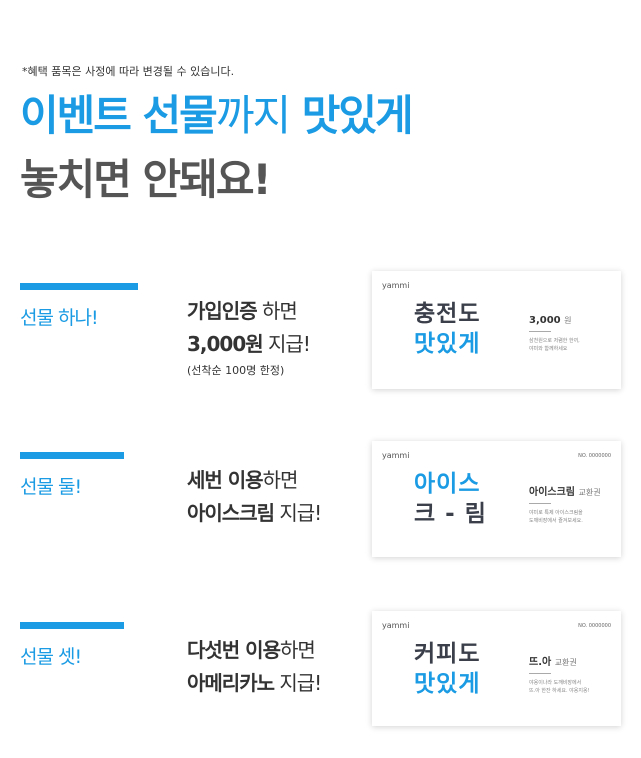  I want to click on section-label: 선물 셋!, so click(51, 657).